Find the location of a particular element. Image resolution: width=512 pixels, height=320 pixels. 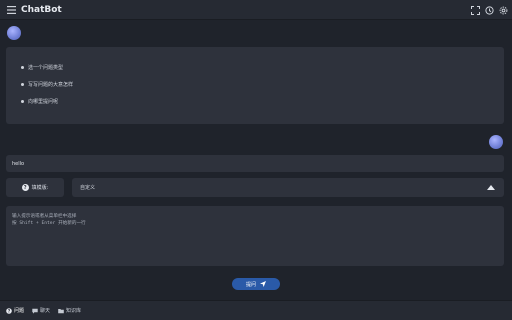

app-title: ChatBot is located at coordinates (41, 9).